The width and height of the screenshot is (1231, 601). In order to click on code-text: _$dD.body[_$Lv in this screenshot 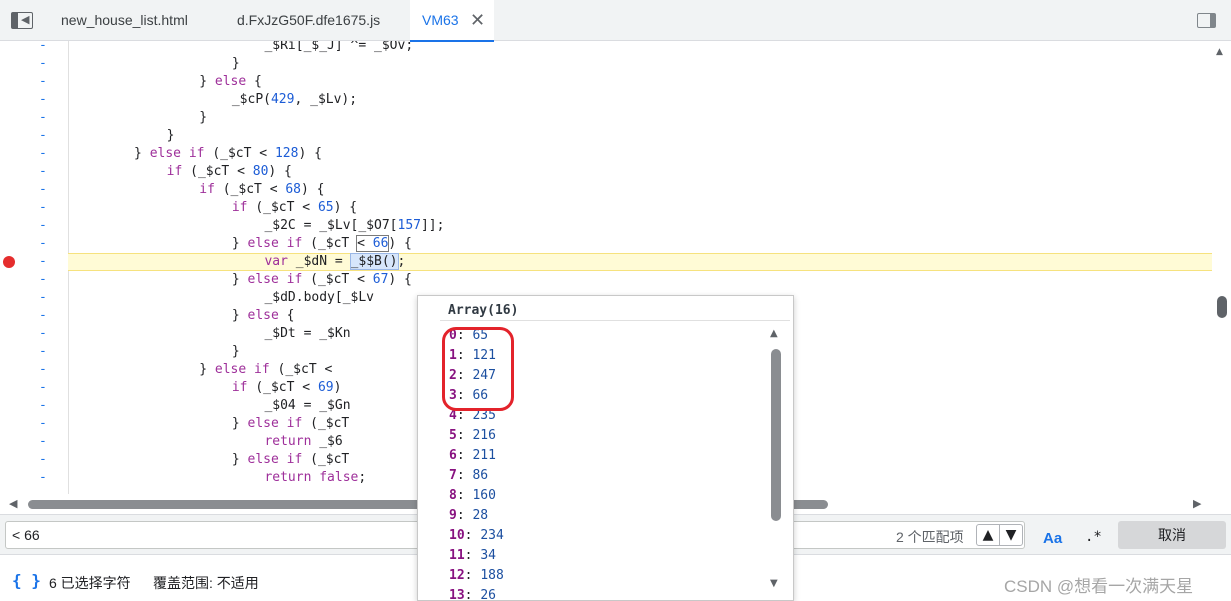, I will do `click(319, 297)`.